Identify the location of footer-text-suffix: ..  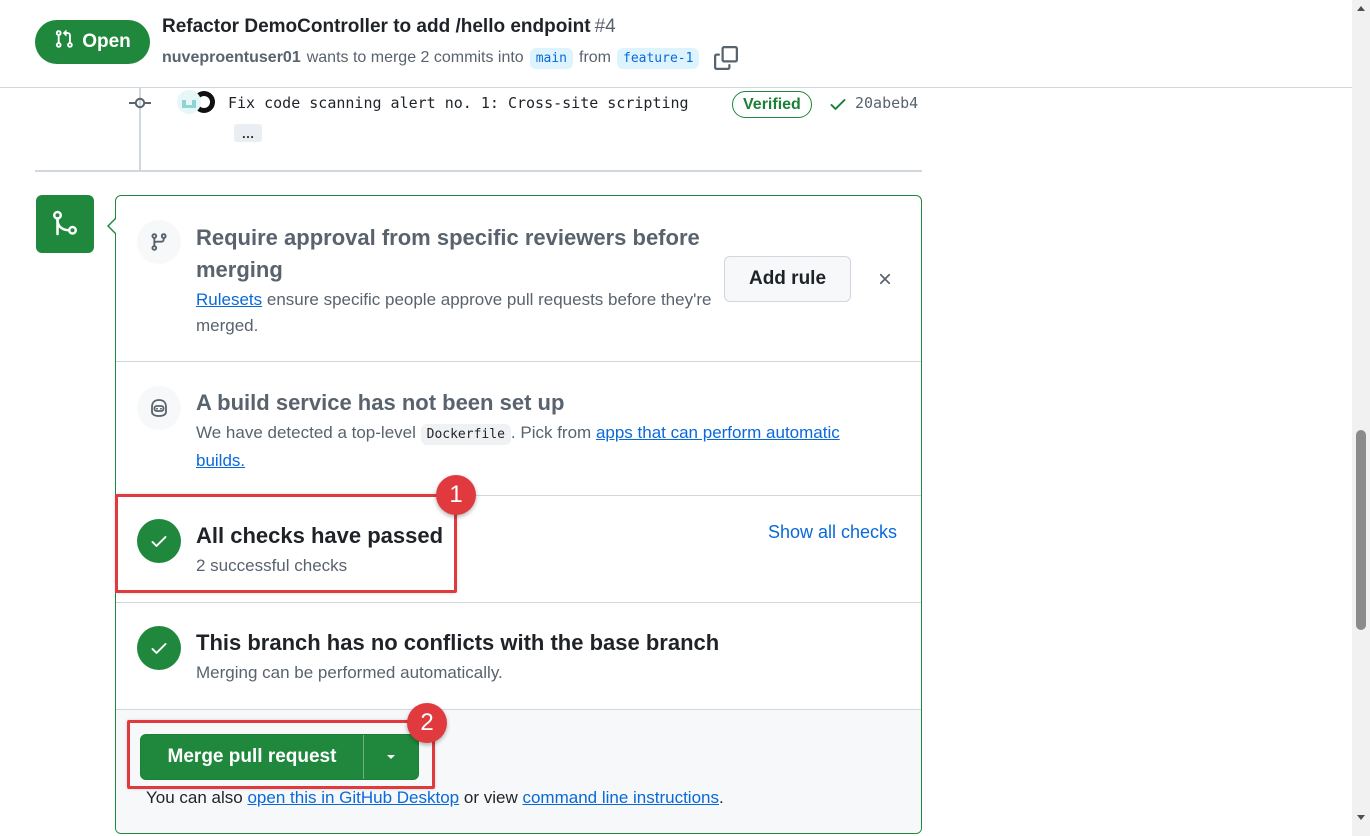
(721, 797).